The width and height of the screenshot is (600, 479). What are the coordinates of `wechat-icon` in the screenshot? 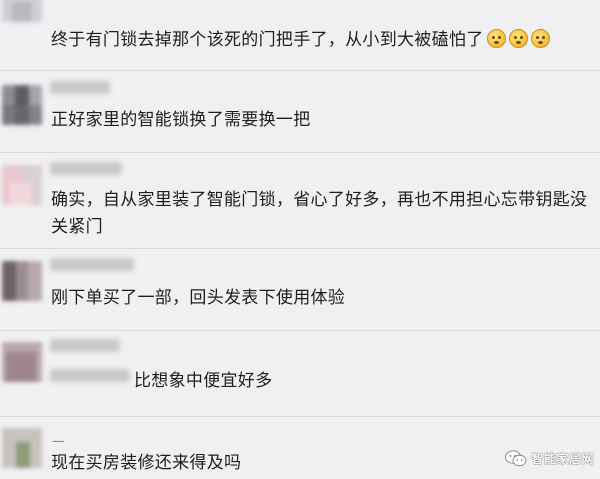 It's located at (516, 458).